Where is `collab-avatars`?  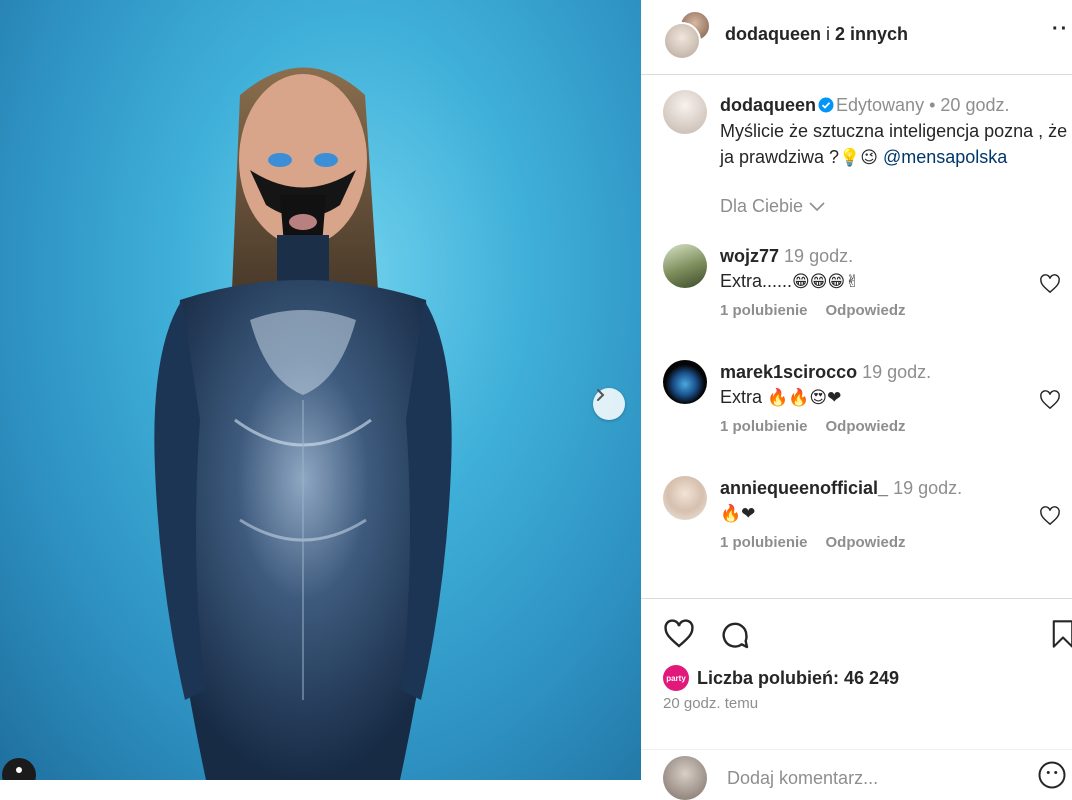 collab-avatars is located at coordinates (688, 35).